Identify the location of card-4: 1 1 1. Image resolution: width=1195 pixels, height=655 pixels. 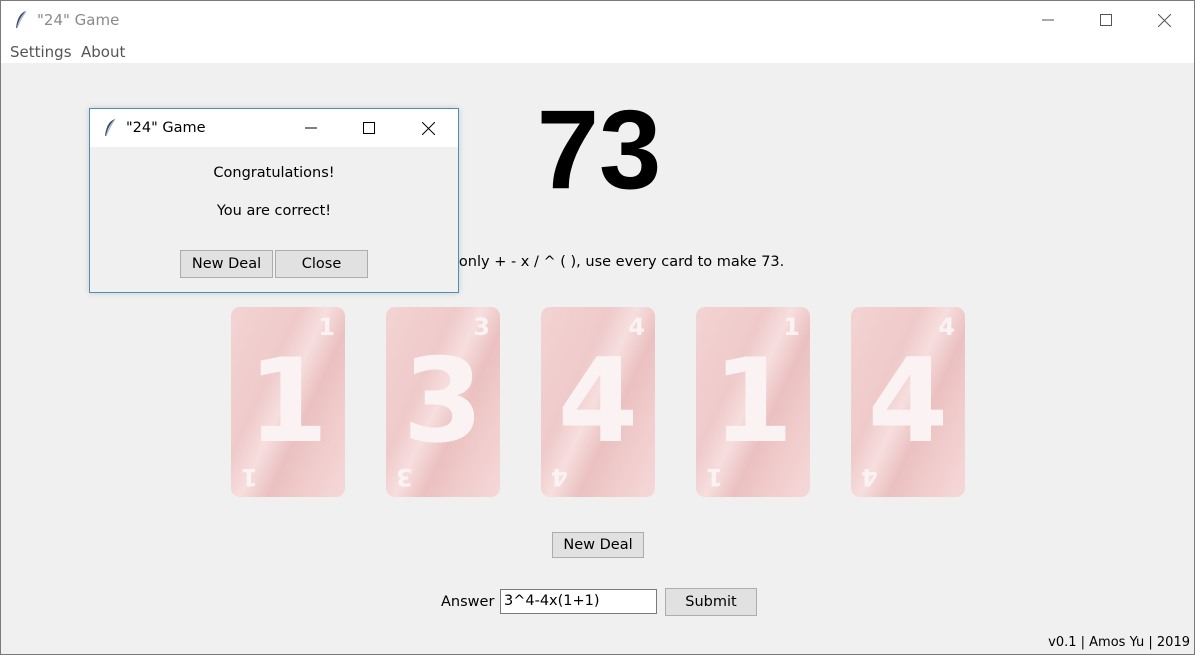
(753, 402).